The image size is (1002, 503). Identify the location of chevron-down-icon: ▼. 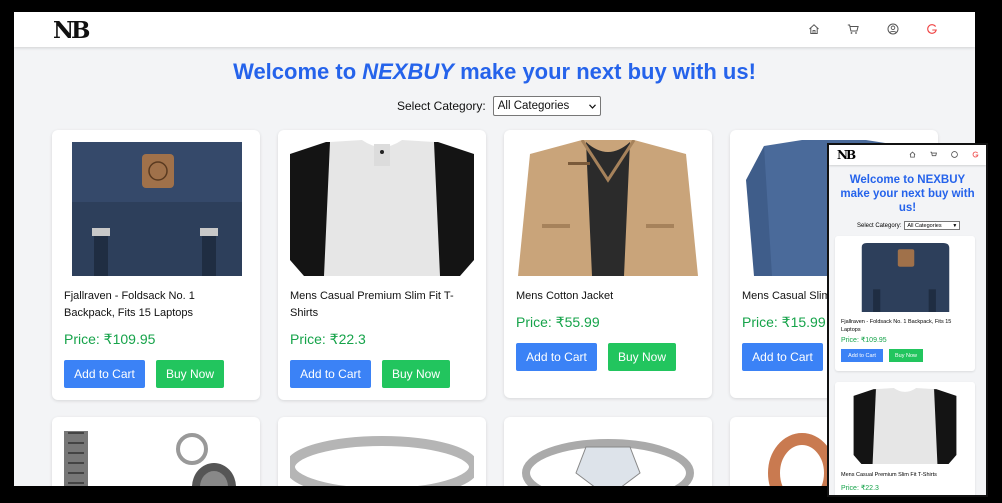
(955, 225).